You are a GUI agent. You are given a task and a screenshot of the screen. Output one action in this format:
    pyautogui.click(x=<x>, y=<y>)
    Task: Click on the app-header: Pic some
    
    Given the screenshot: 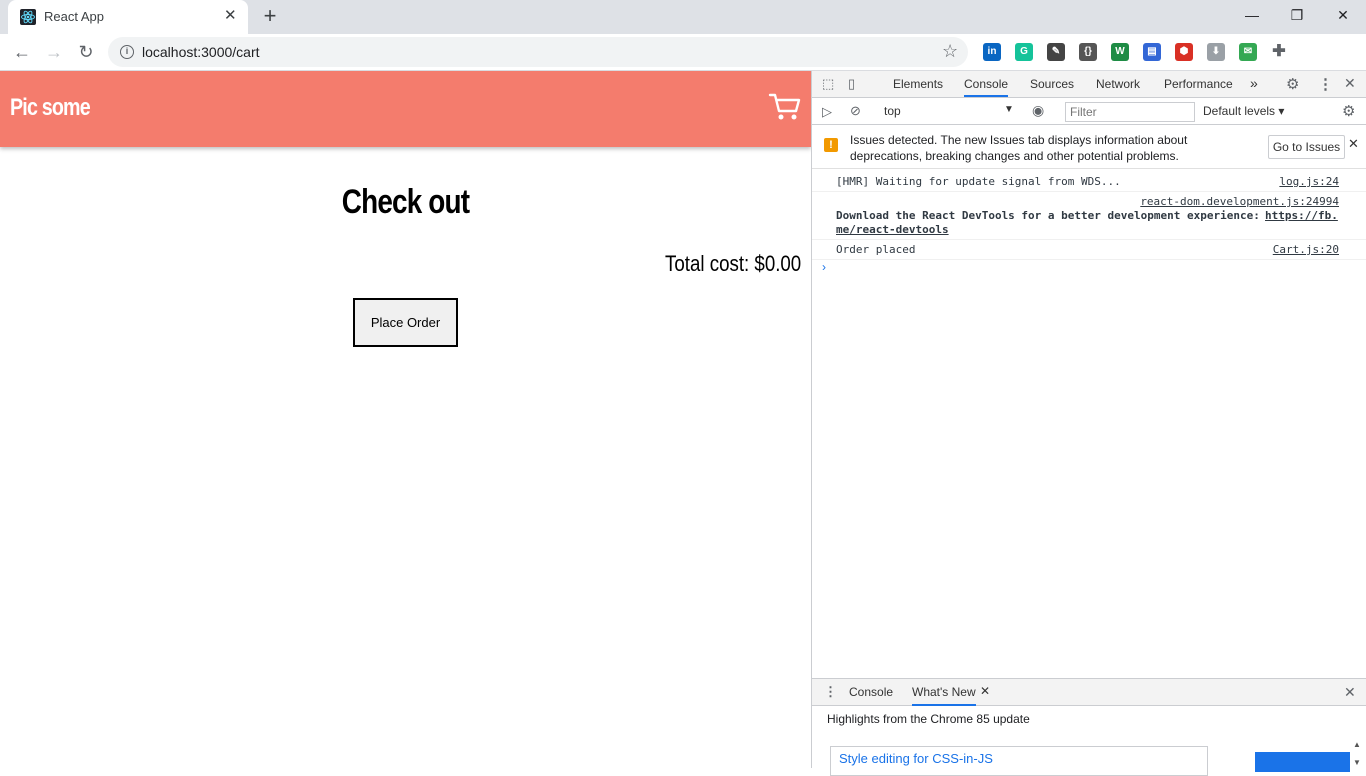 What is the action you would take?
    pyautogui.click(x=405, y=109)
    